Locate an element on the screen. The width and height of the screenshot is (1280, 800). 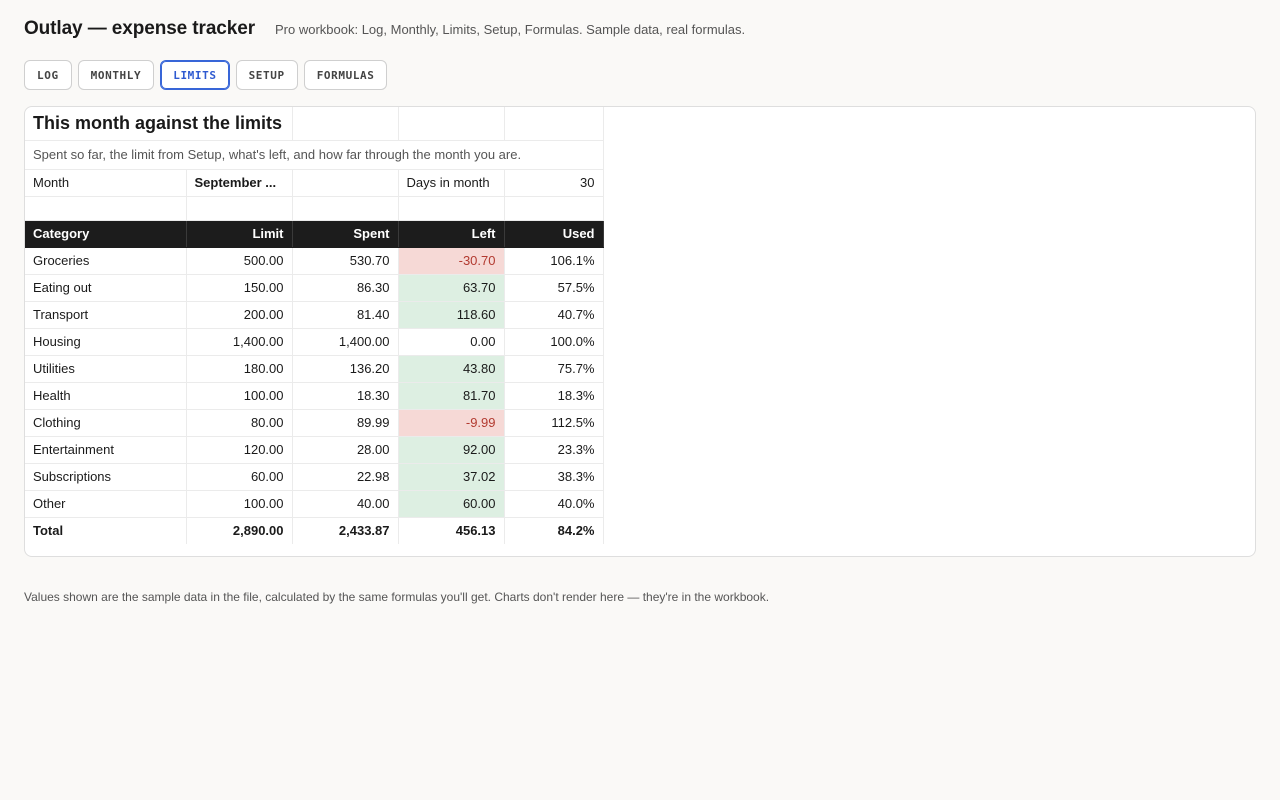
app-title: Outlay — expense tracker is located at coordinates (139, 28).